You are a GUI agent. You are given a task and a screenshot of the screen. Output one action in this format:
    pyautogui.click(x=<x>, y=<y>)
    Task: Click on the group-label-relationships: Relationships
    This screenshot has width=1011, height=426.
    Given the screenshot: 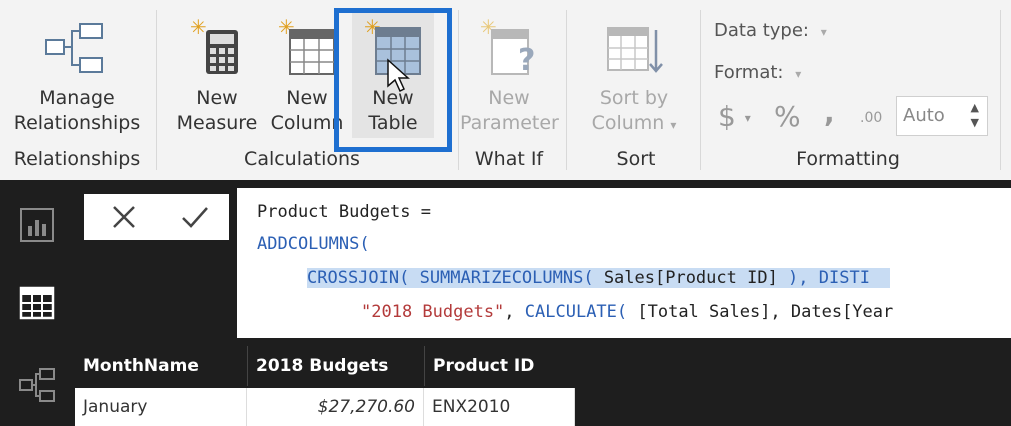 What is the action you would take?
    pyautogui.click(x=77, y=159)
    